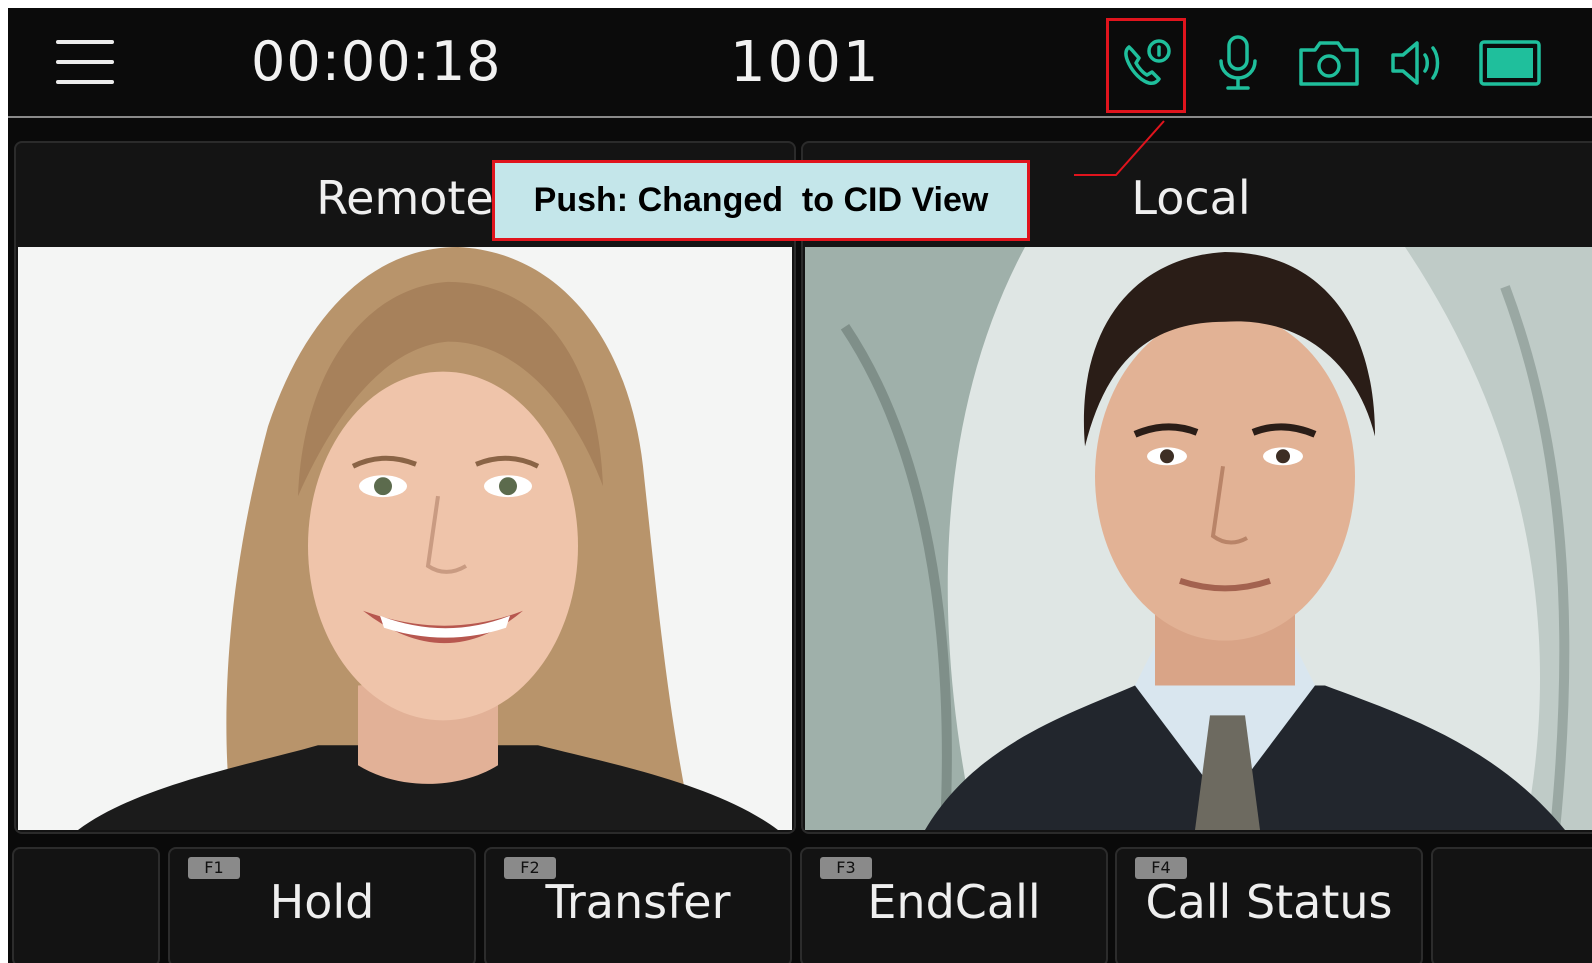 The height and width of the screenshot is (963, 1592). I want to click on call-info-icon, so click(1147, 63).